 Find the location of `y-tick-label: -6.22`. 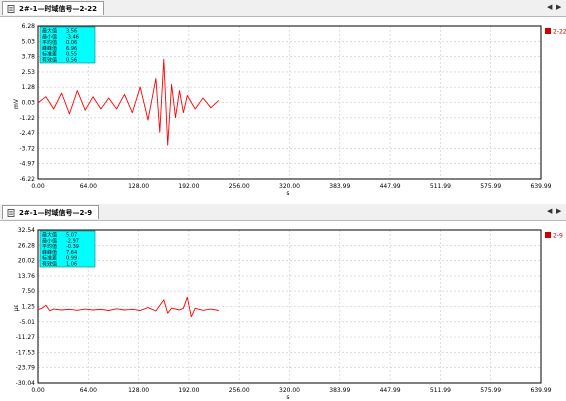

y-tick-label: -6.22 is located at coordinates (27, 179).